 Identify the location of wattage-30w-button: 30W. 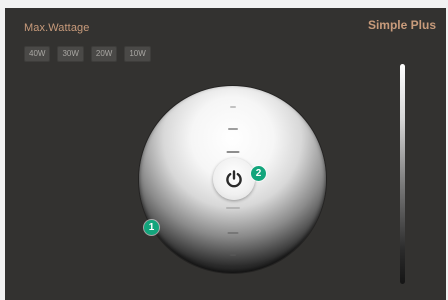
(70, 54).